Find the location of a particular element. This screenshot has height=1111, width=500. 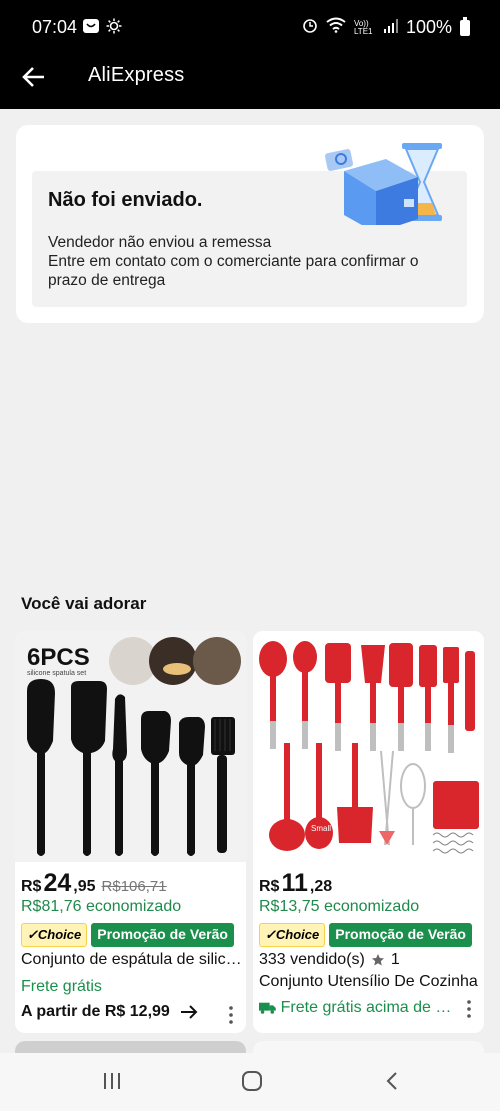

from-price-label: A partir de R$ 12,99 is located at coordinates (95, 1011).